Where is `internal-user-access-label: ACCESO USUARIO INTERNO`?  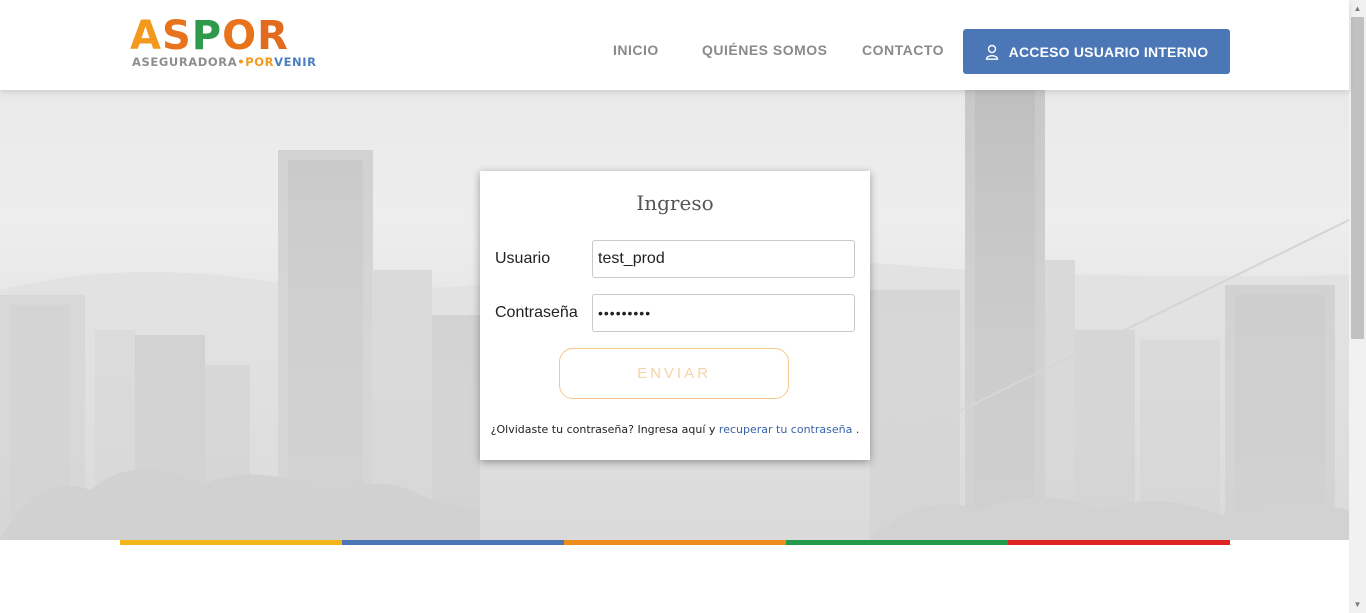
internal-user-access-label: ACCESO USUARIO INTERNO is located at coordinates (1108, 51).